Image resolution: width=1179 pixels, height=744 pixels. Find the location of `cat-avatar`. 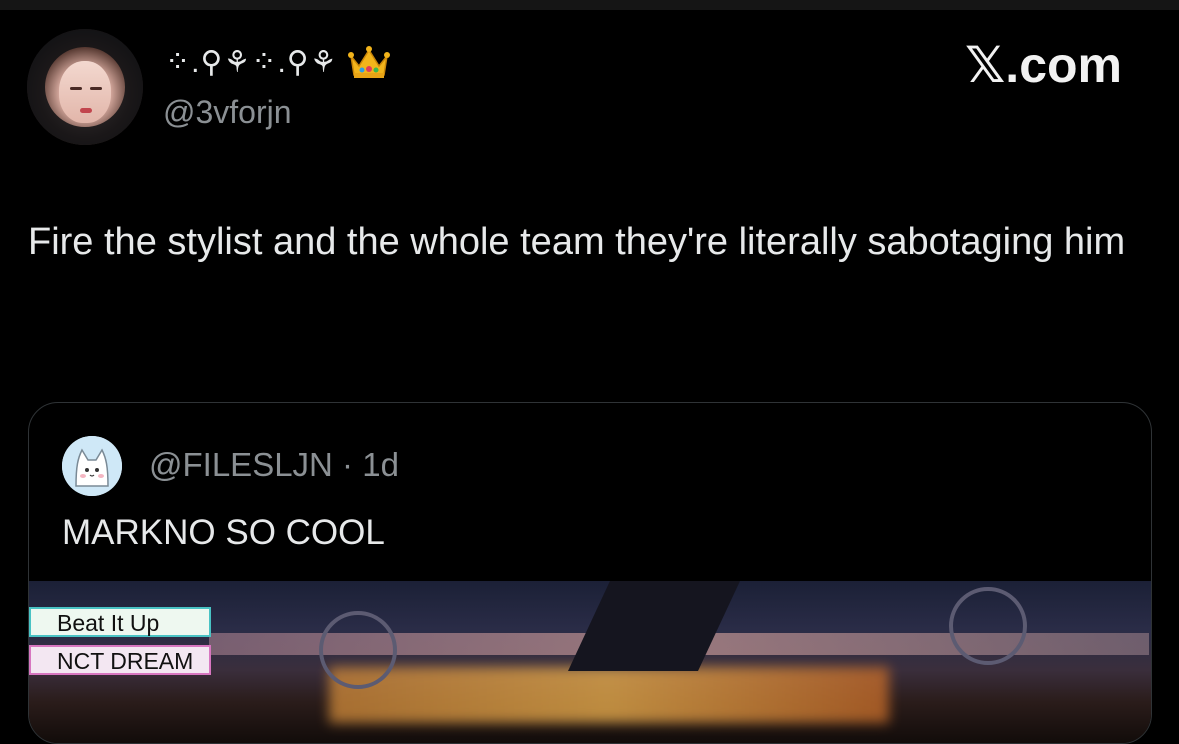

cat-avatar is located at coordinates (92, 466).